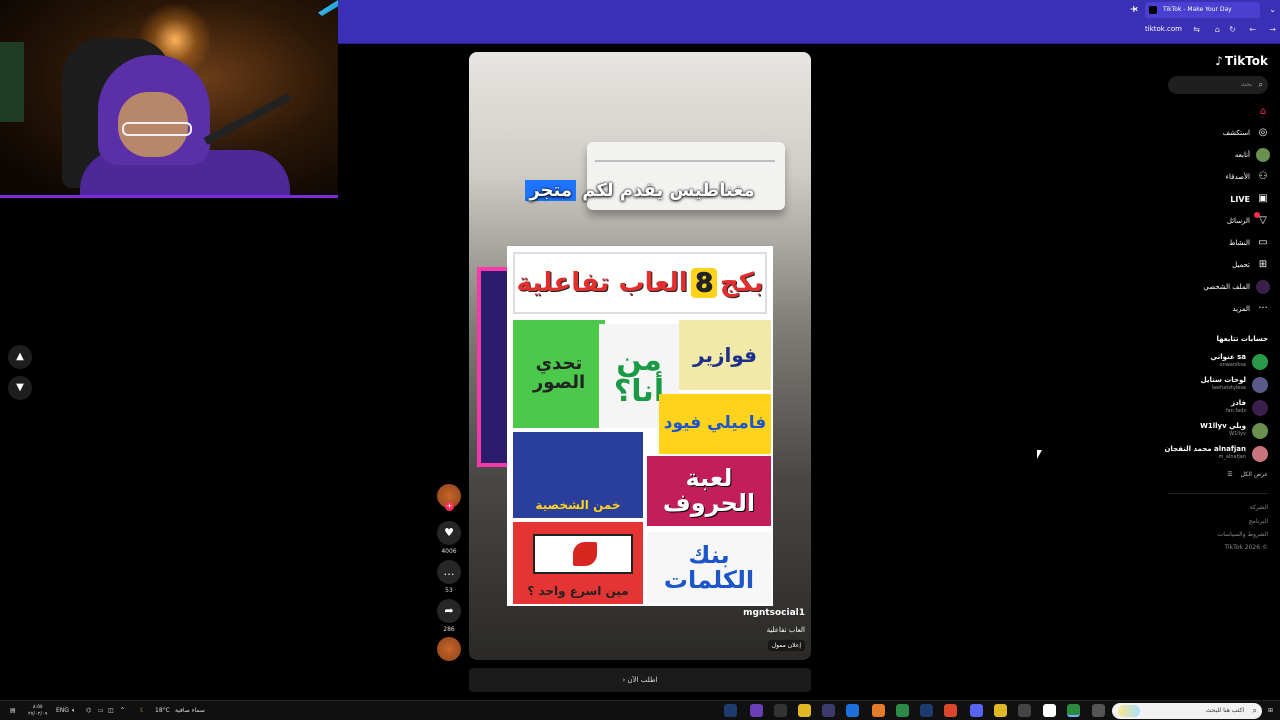  What do you see at coordinates (640, 680) in the screenshot?
I see `order-now-button: اطلب الآن ‹` at bounding box center [640, 680].